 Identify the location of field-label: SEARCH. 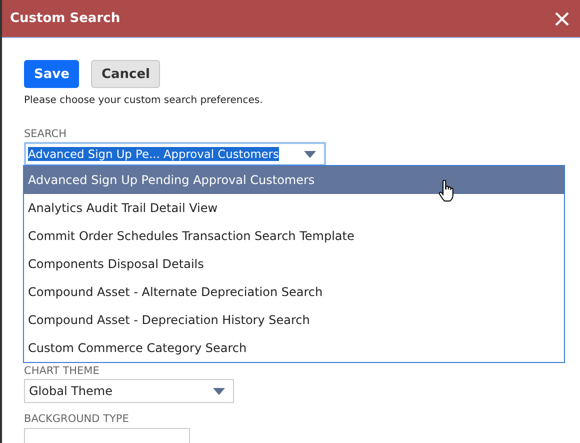
(46, 134).